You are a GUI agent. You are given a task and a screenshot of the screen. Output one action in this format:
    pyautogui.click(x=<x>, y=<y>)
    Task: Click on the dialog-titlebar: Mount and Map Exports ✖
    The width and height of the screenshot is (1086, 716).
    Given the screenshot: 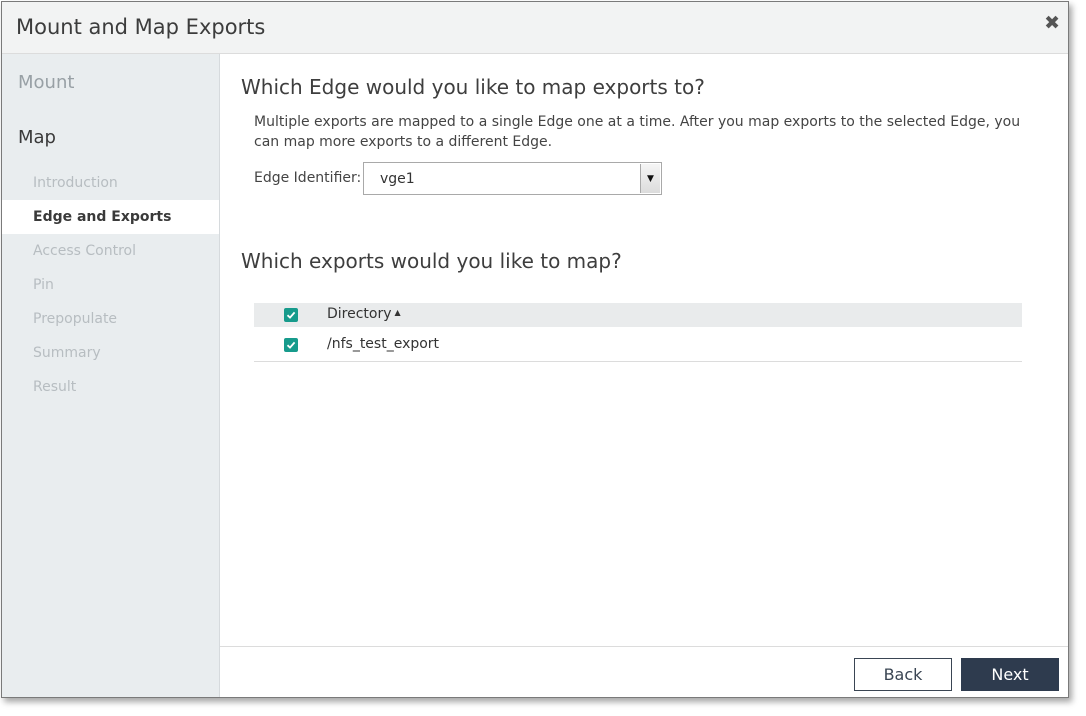 What is the action you would take?
    pyautogui.click(x=535, y=28)
    